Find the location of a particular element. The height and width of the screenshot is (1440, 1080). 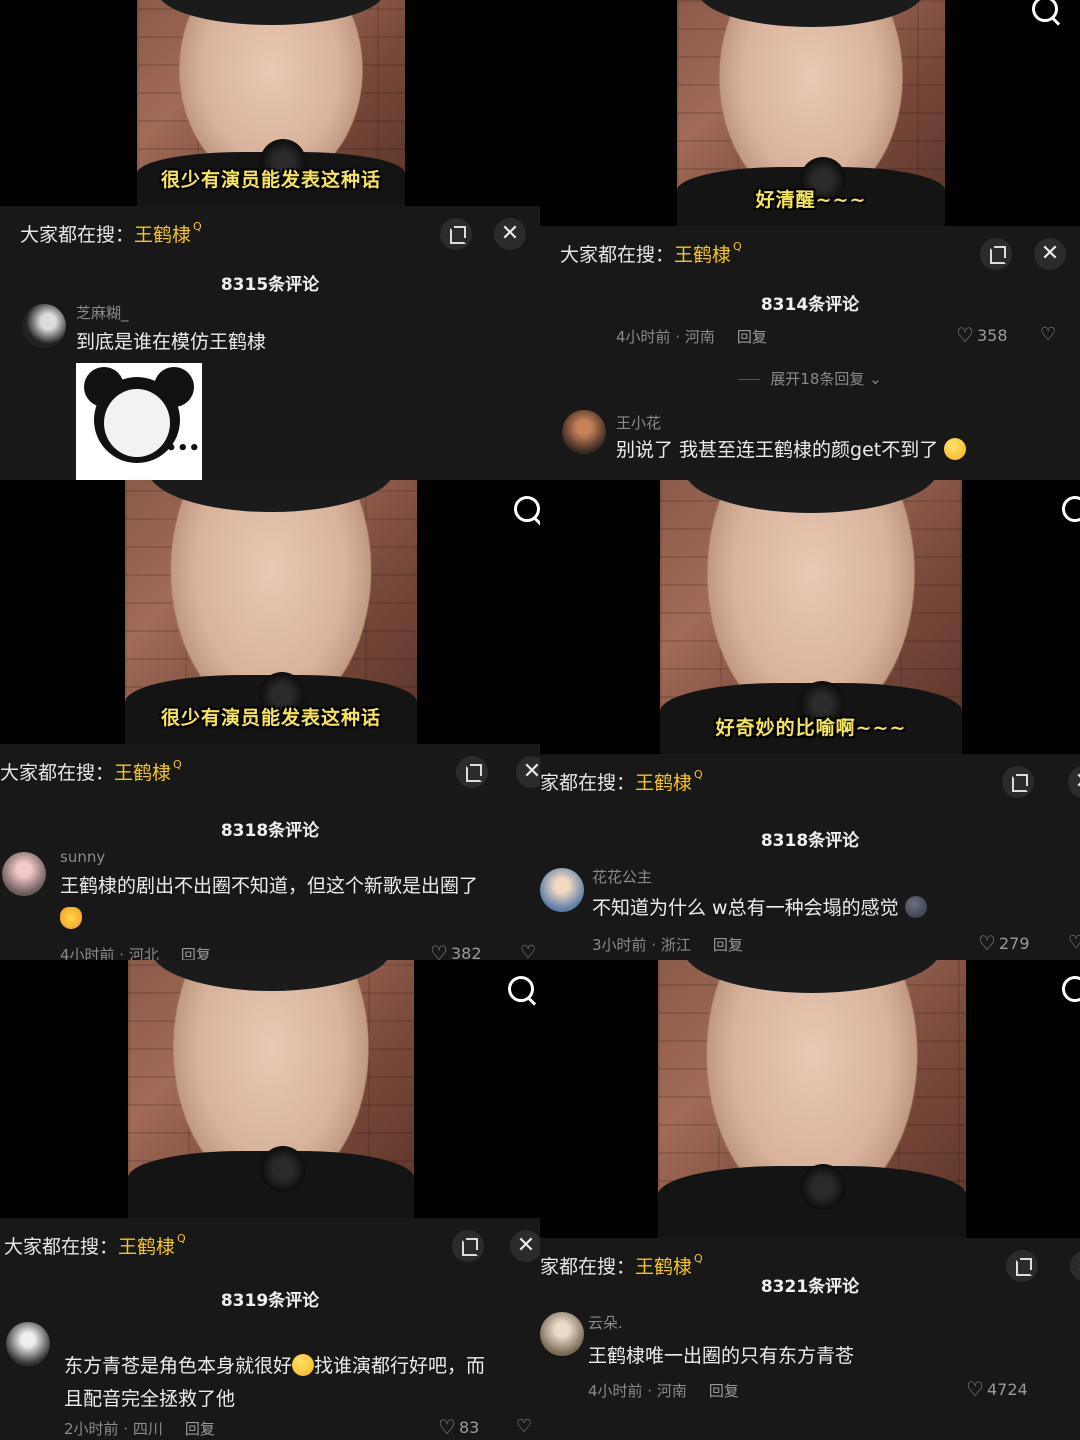

like-button: 83 is located at coordinates (459, 1427).